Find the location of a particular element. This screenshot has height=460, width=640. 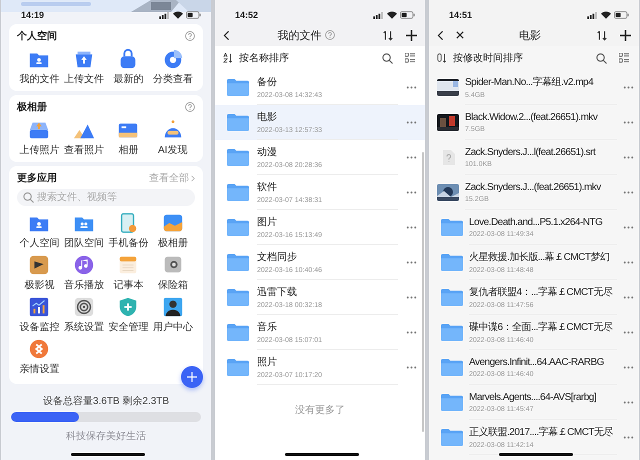

app-label: 设备监控 is located at coordinates (39, 327).